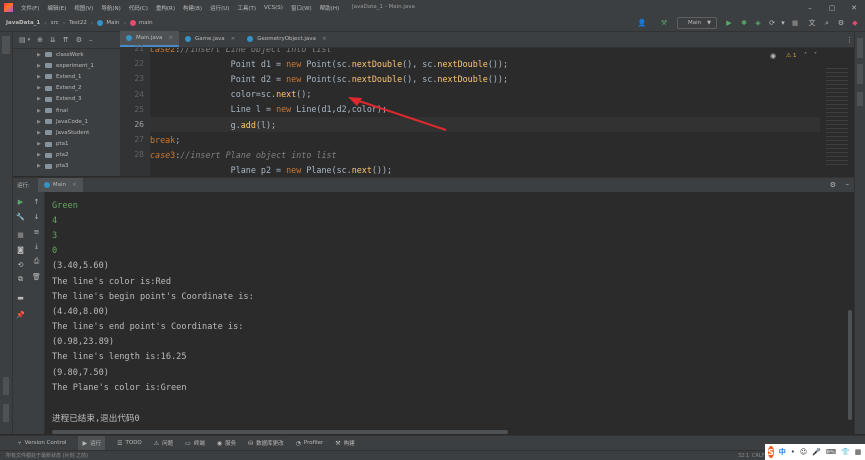  Describe the element at coordinates (771, 452) in the screenshot. I see `sogou-logo-icon: S` at that location.